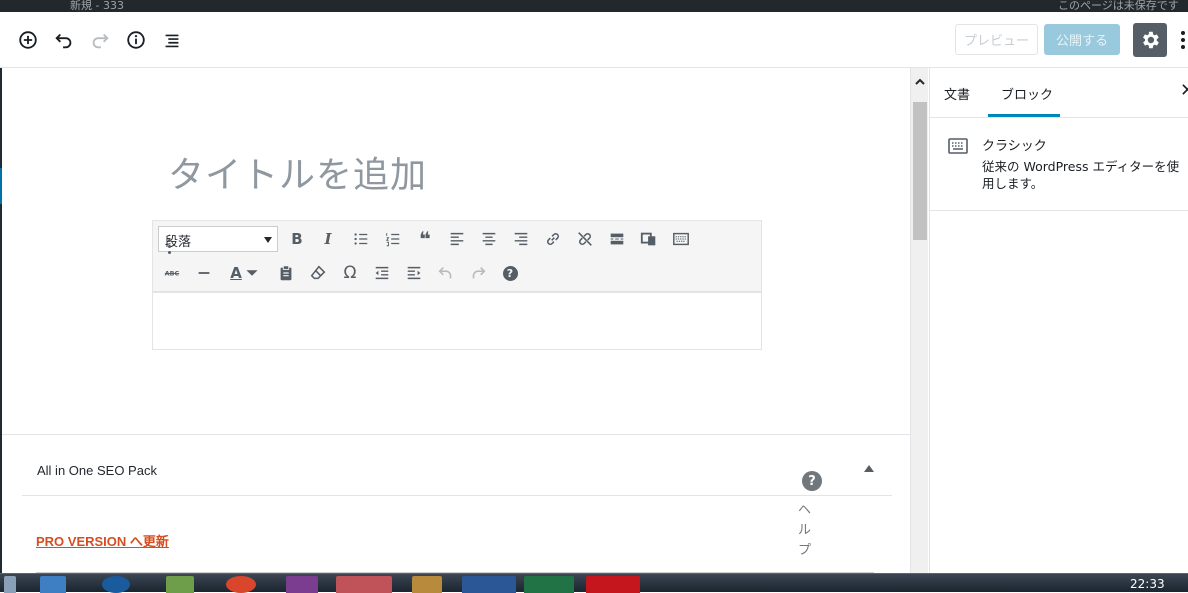  What do you see at coordinates (318, 273) in the screenshot?
I see `clear-formatting-icon` at bounding box center [318, 273].